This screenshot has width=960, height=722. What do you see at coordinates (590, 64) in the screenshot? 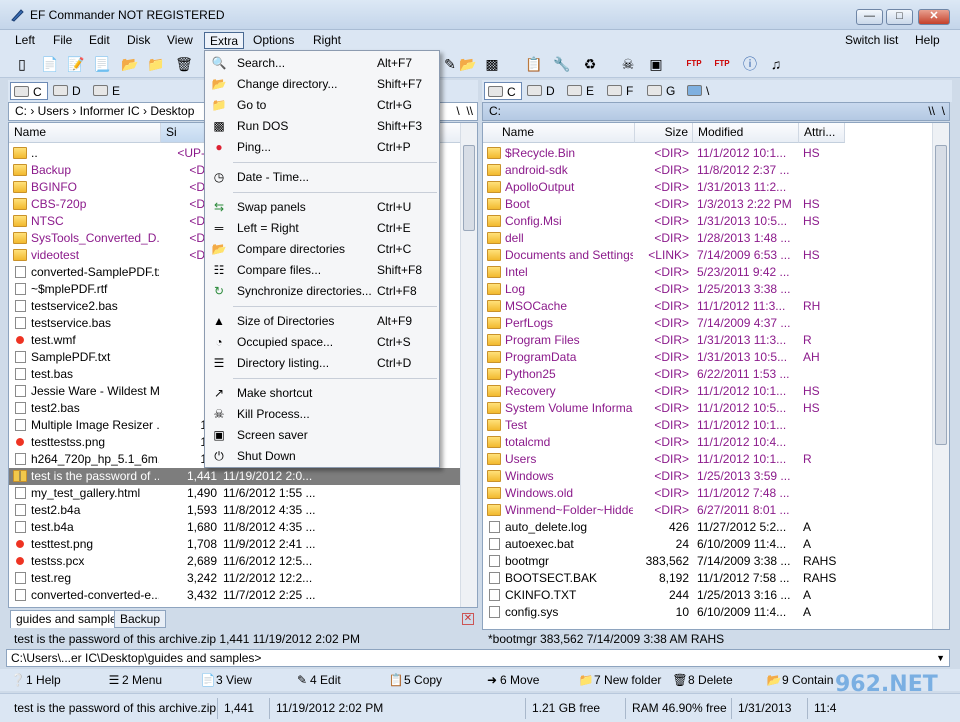
I see `recycle-icon: ♻` at bounding box center [590, 64].